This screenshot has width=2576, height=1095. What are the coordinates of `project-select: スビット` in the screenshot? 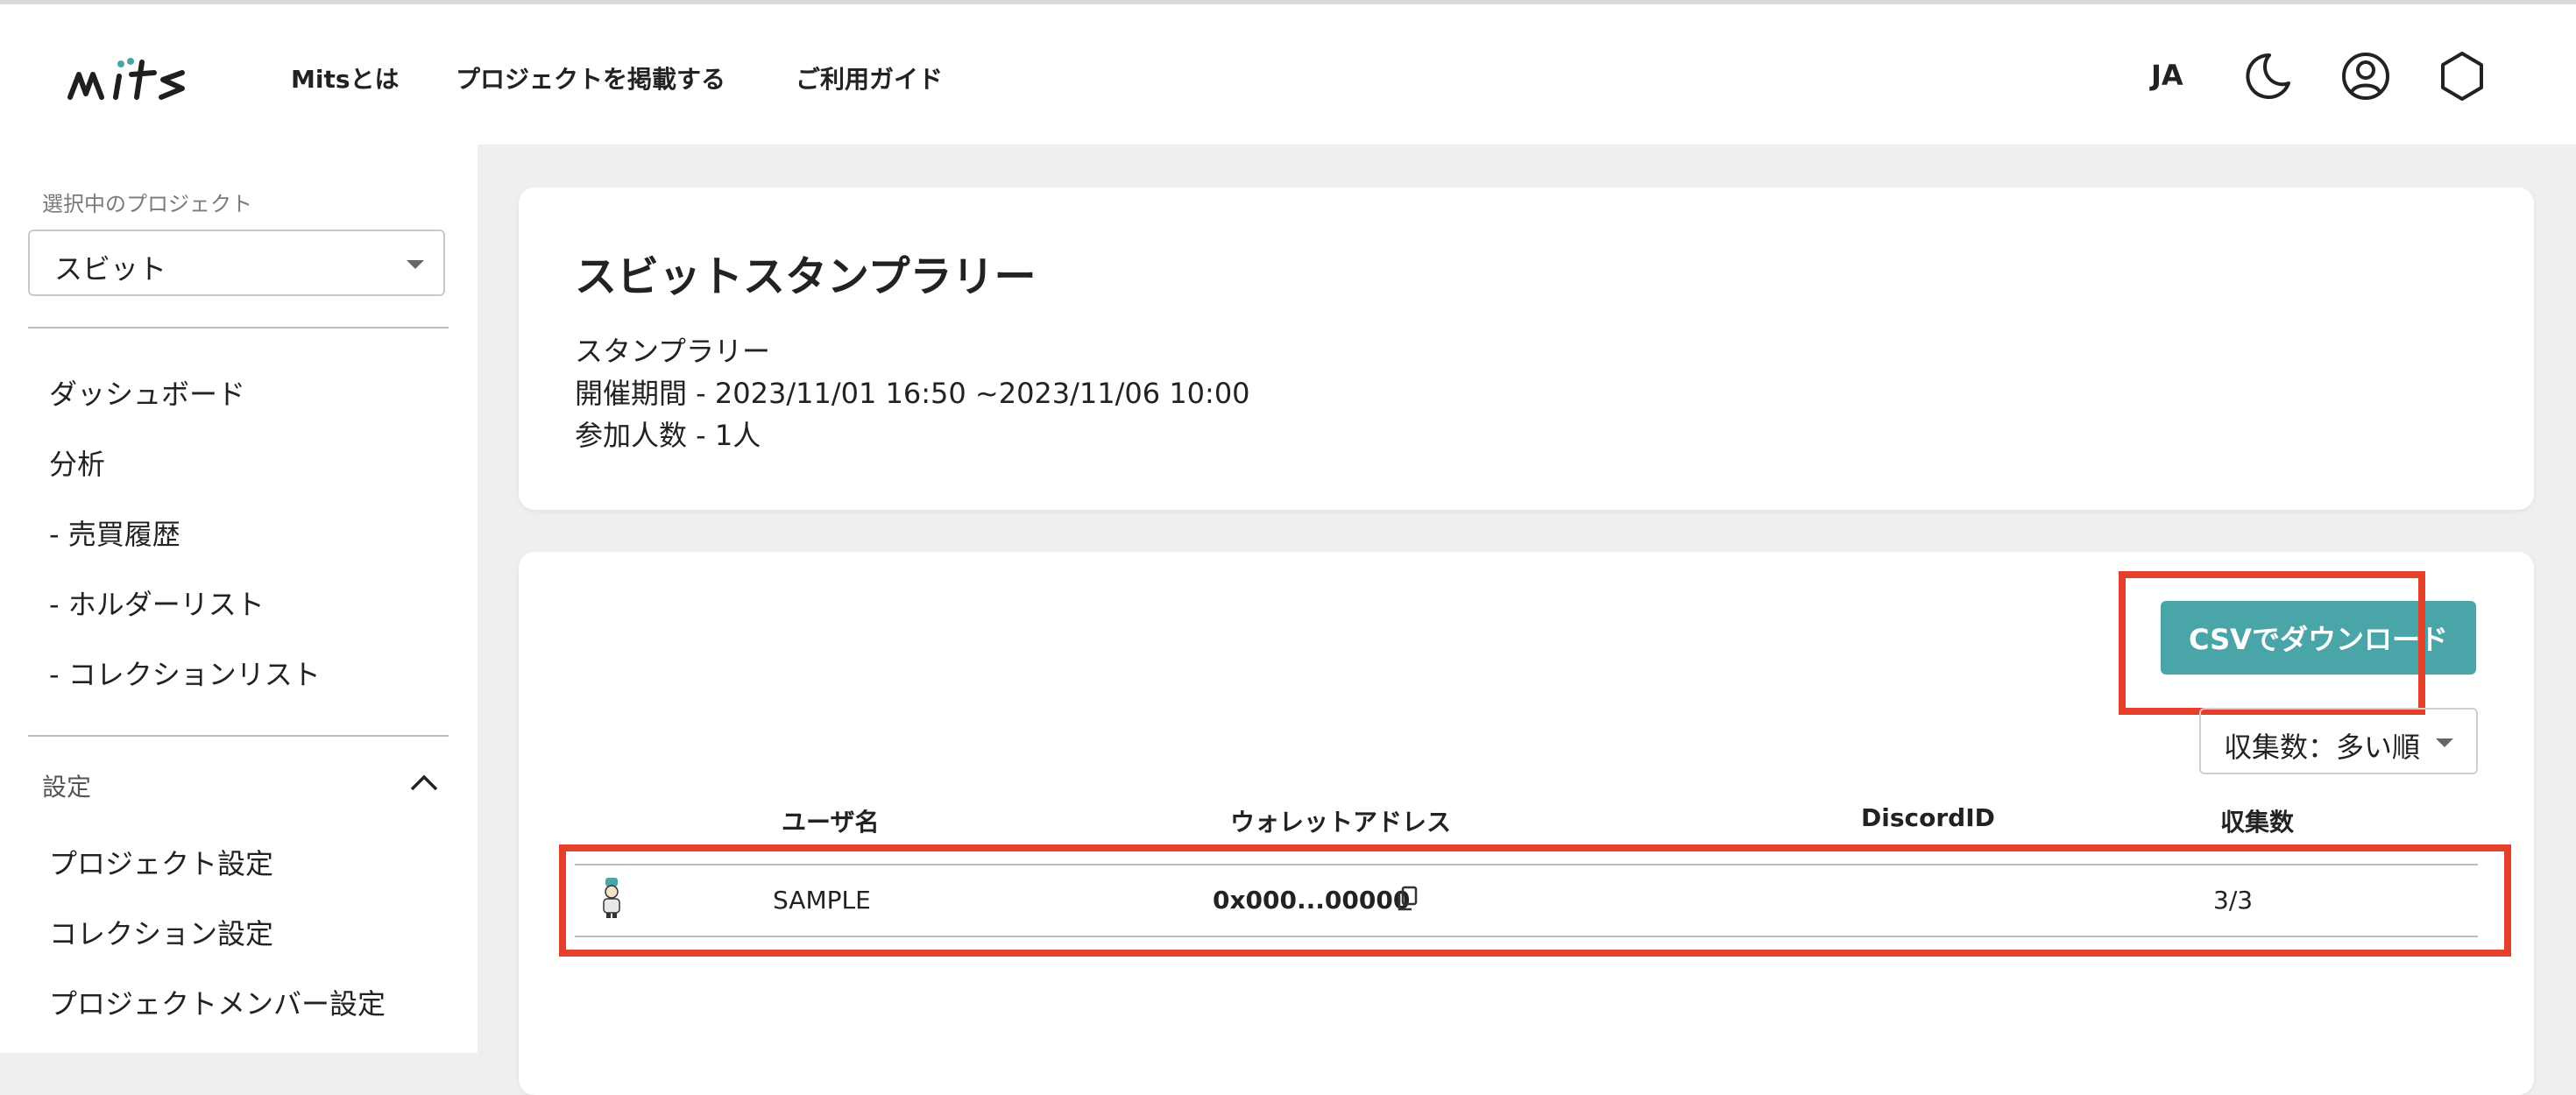 It's located at (236, 263).